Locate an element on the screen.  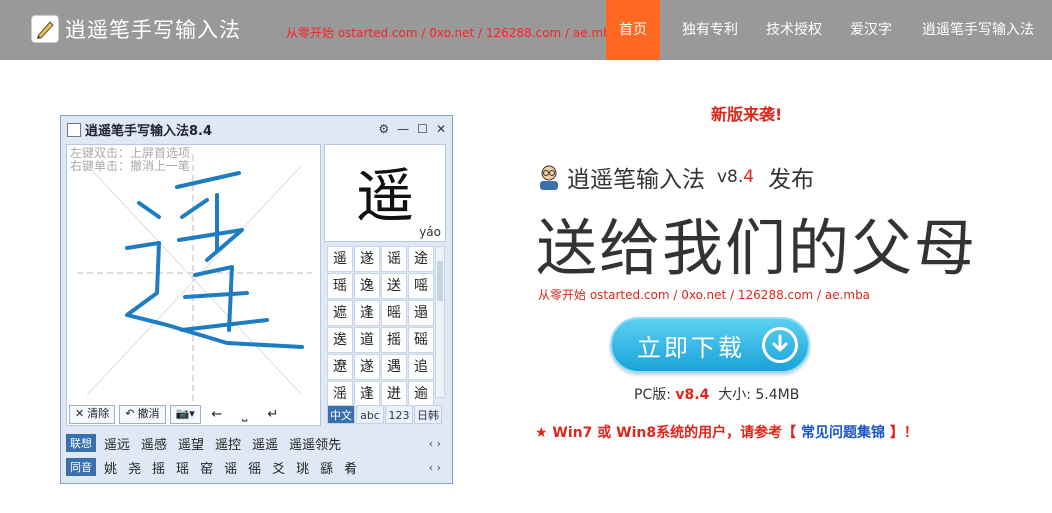
size-label: 大小: 5.4MB is located at coordinates (759, 395).